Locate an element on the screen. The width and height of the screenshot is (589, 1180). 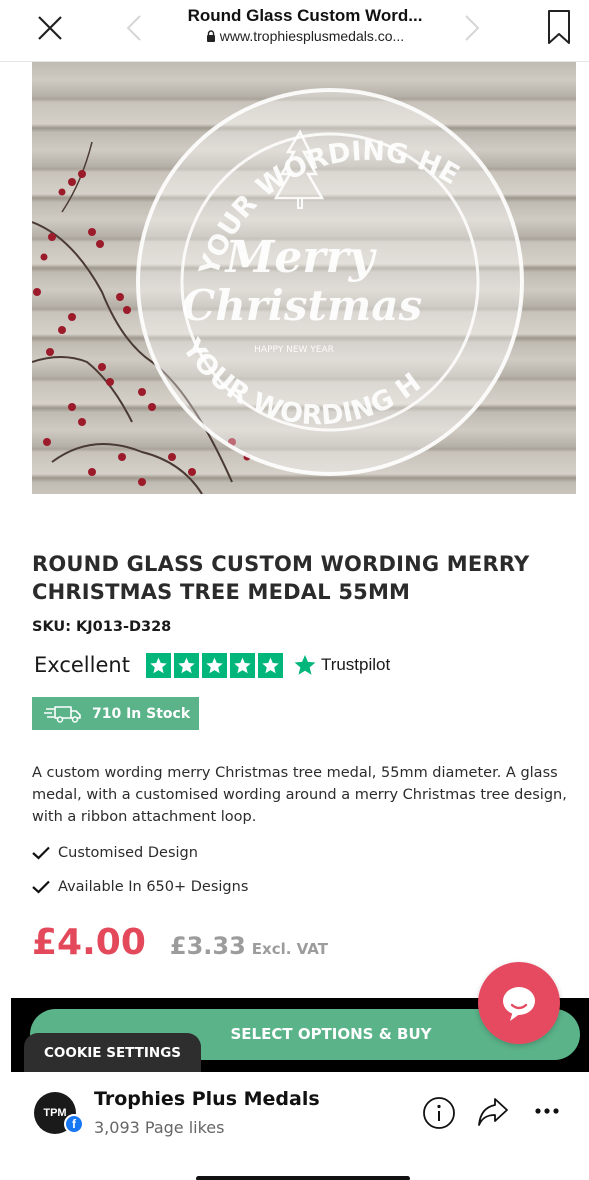
page-name: Trophies Plus Medals is located at coordinates (207, 1099).